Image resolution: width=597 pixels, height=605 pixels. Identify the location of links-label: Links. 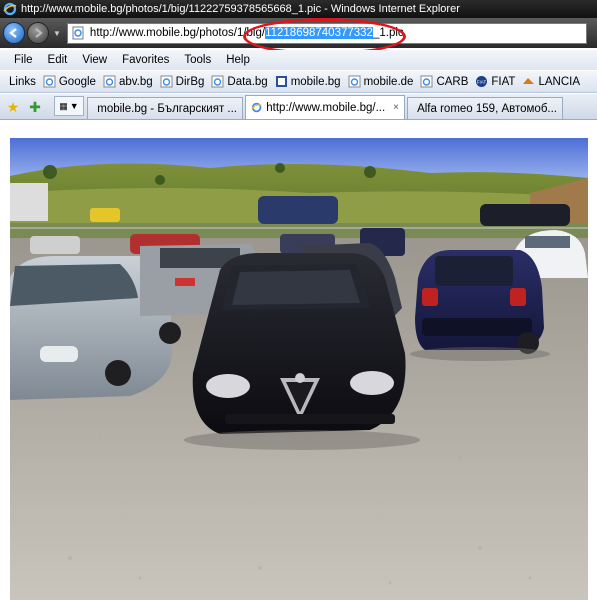
(22, 81).